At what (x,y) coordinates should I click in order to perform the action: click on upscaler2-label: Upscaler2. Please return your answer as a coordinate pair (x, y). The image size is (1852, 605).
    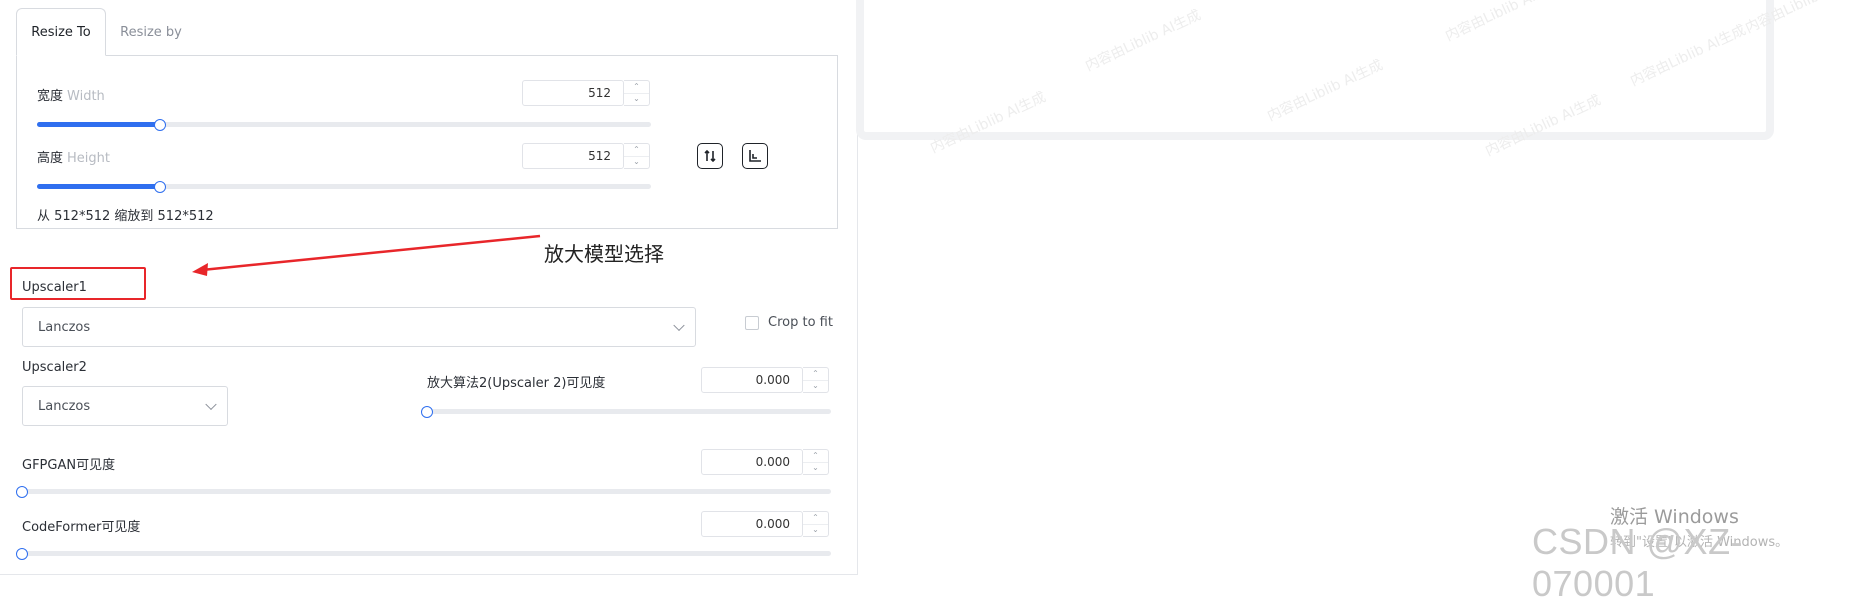
    Looking at the image, I should click on (54, 367).